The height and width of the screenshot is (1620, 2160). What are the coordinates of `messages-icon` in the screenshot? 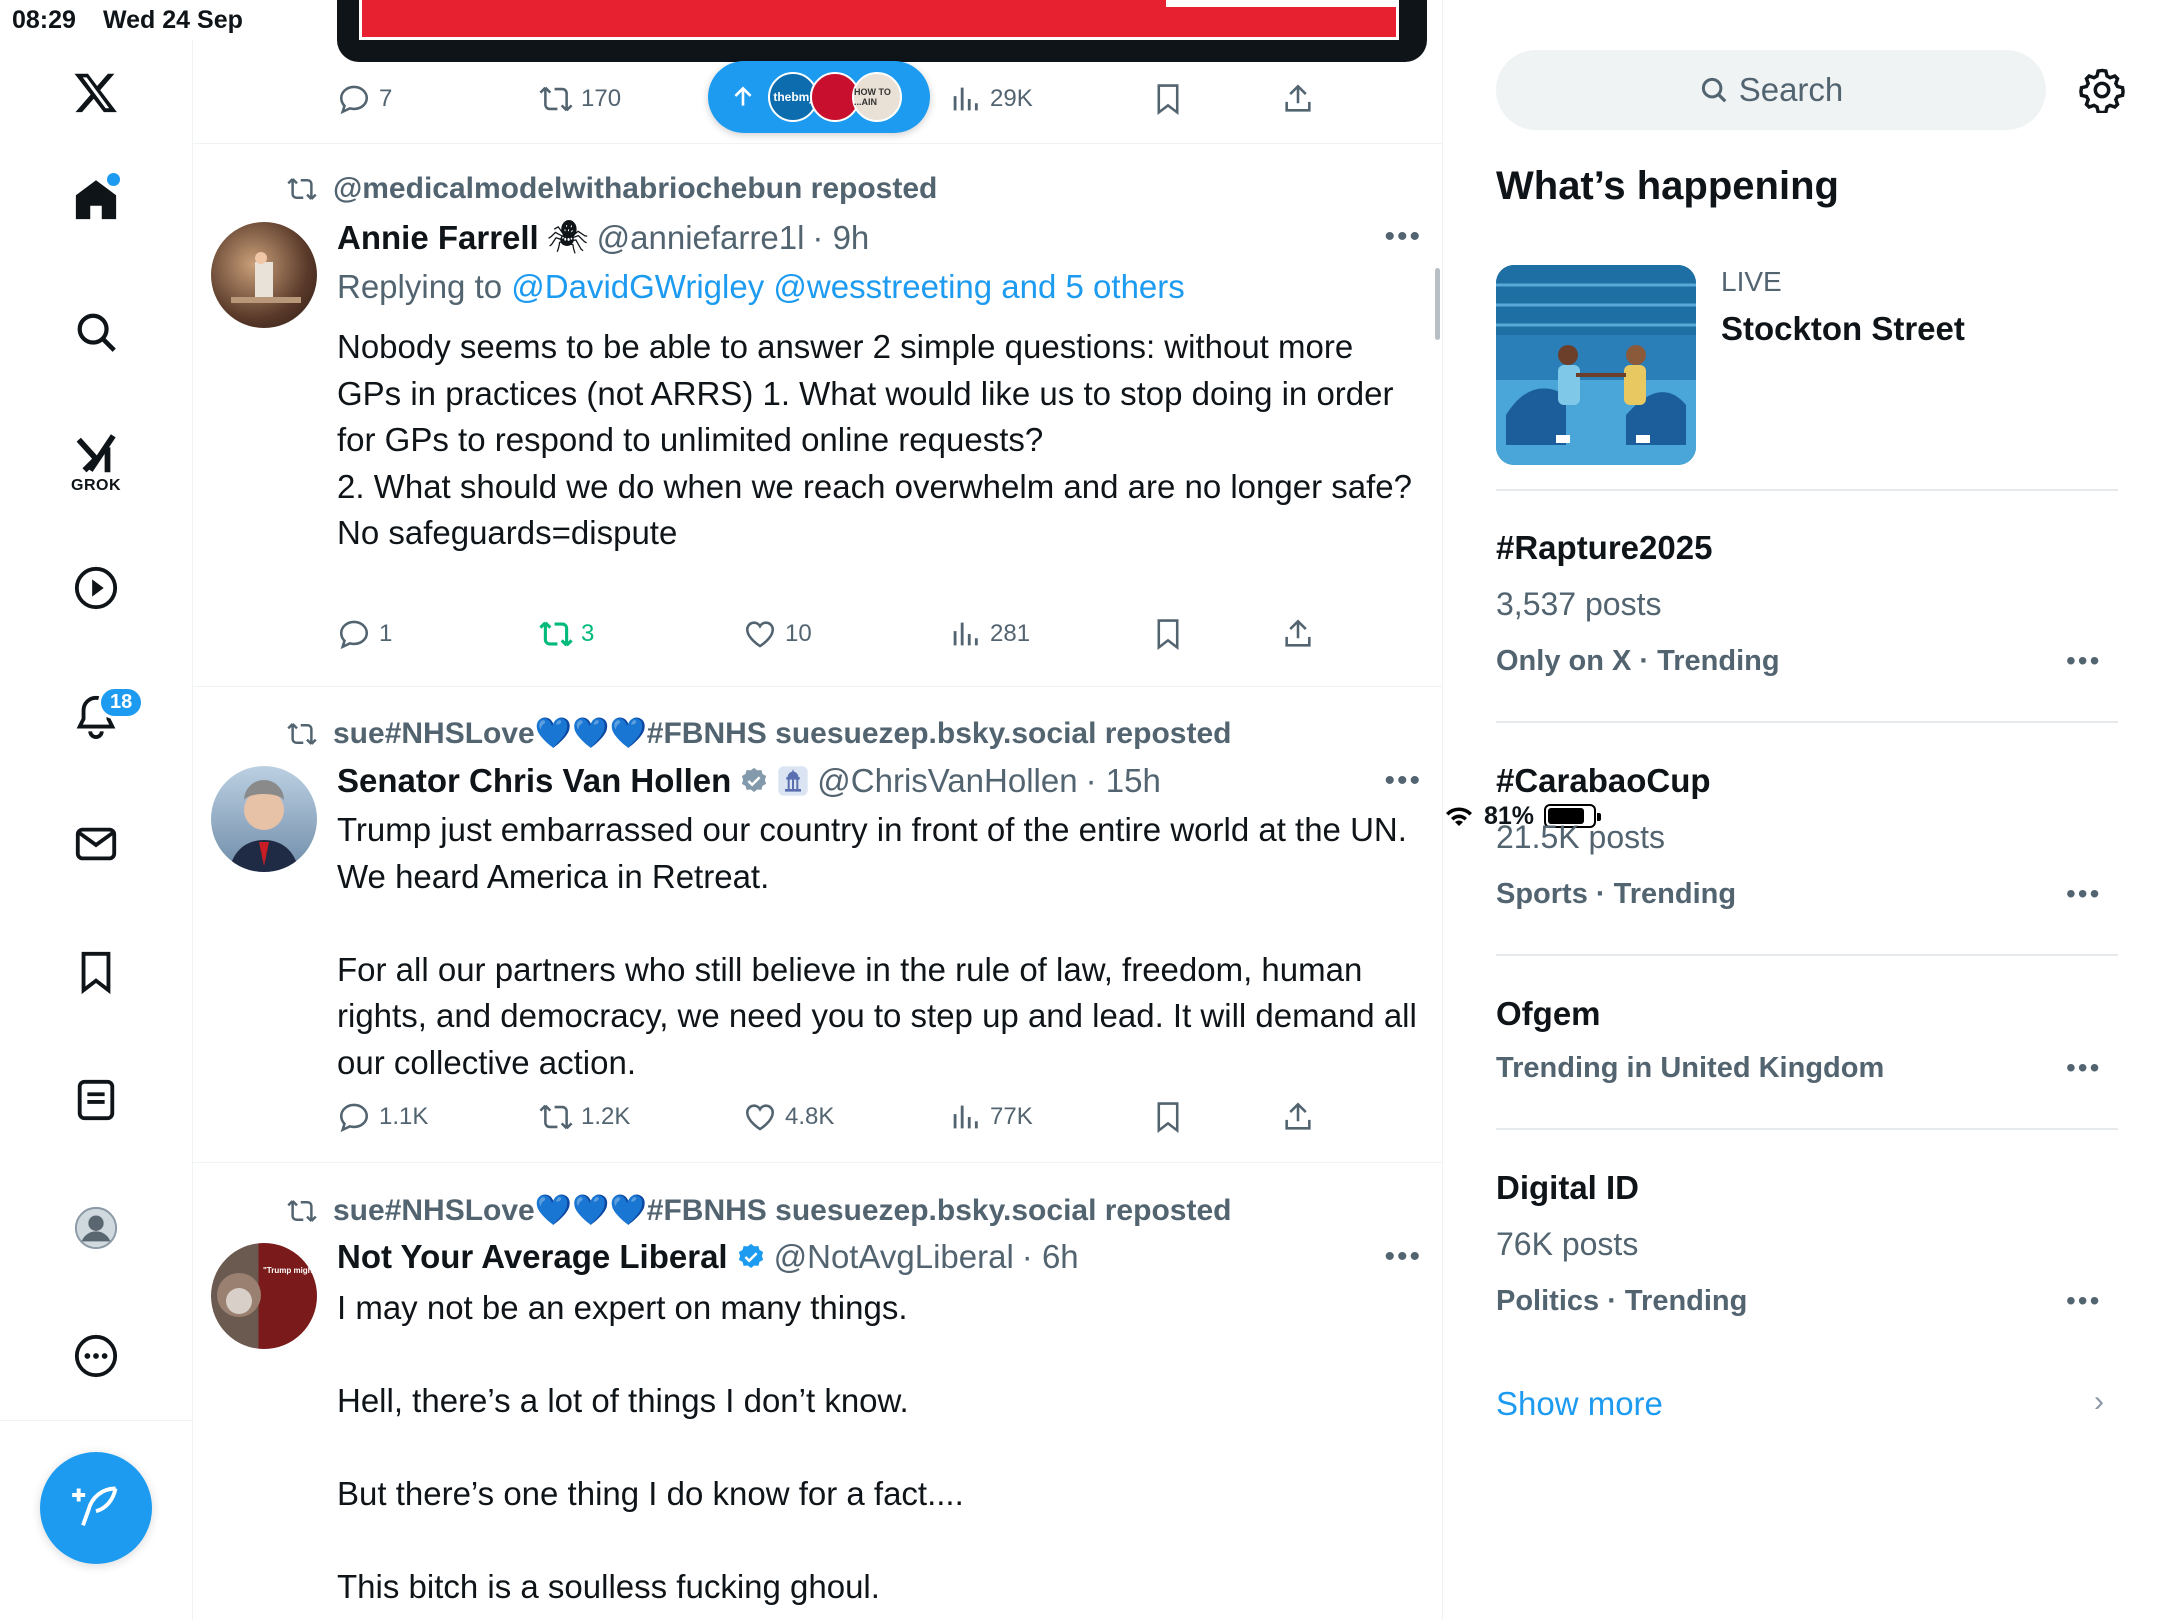 It's located at (96, 844).